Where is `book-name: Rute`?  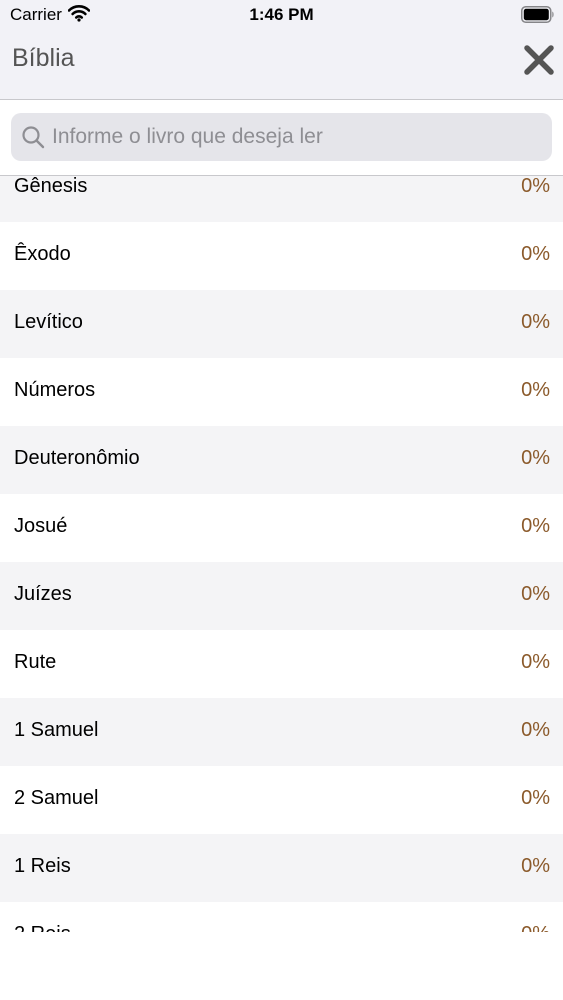
book-name: Rute is located at coordinates (35, 662).